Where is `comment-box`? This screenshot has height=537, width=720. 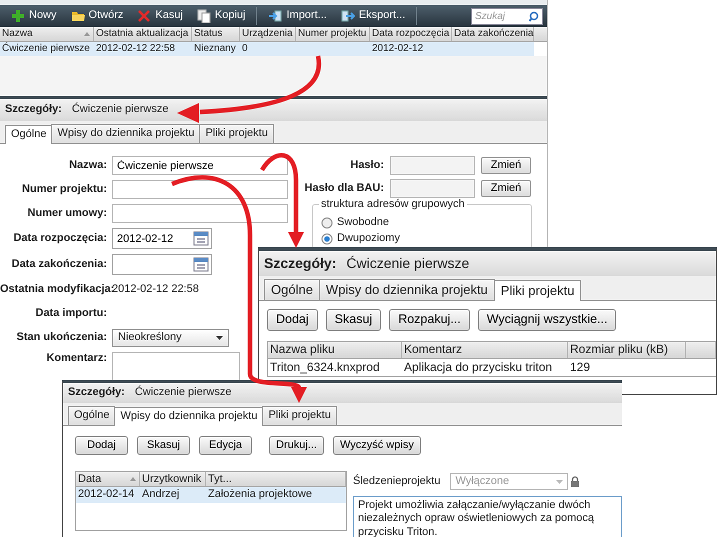
comment-box is located at coordinates (176, 367).